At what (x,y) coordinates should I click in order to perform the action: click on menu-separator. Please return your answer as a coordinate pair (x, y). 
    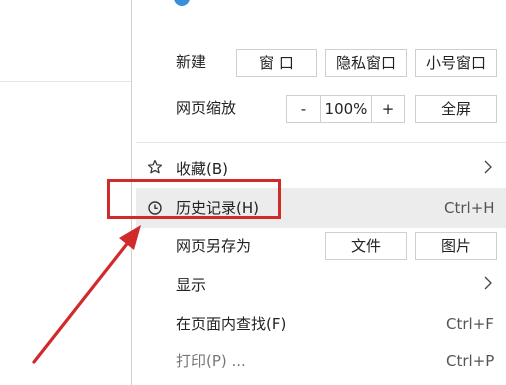
    Looking at the image, I should click on (321, 142).